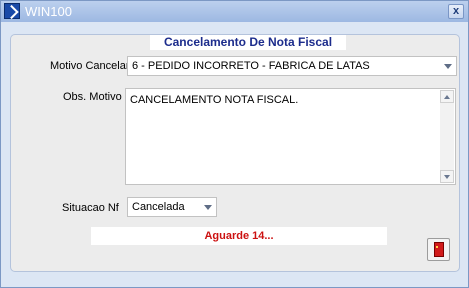  I want to click on situacao-select: Cancelada, so click(172, 207).